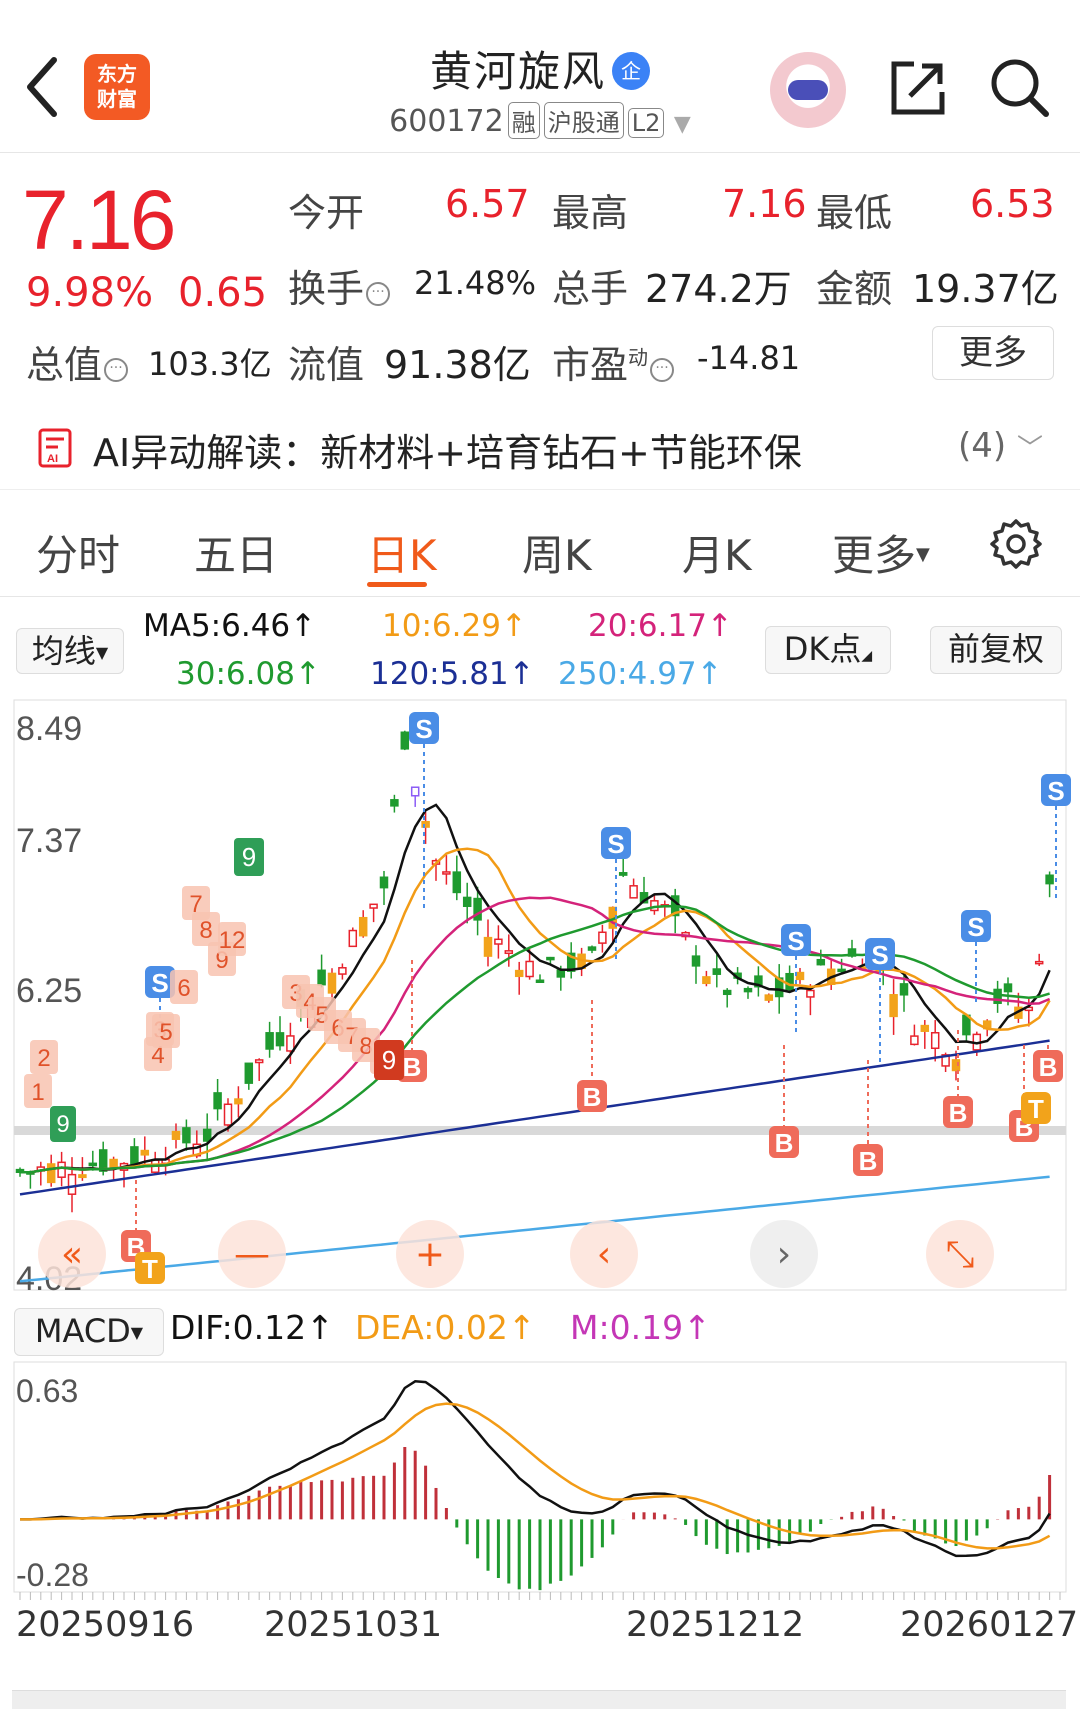 Image resolution: width=1080 pixels, height=1709 pixels. Describe the element at coordinates (78, 552) in the screenshot. I see `tab-intraday: 分时` at that location.